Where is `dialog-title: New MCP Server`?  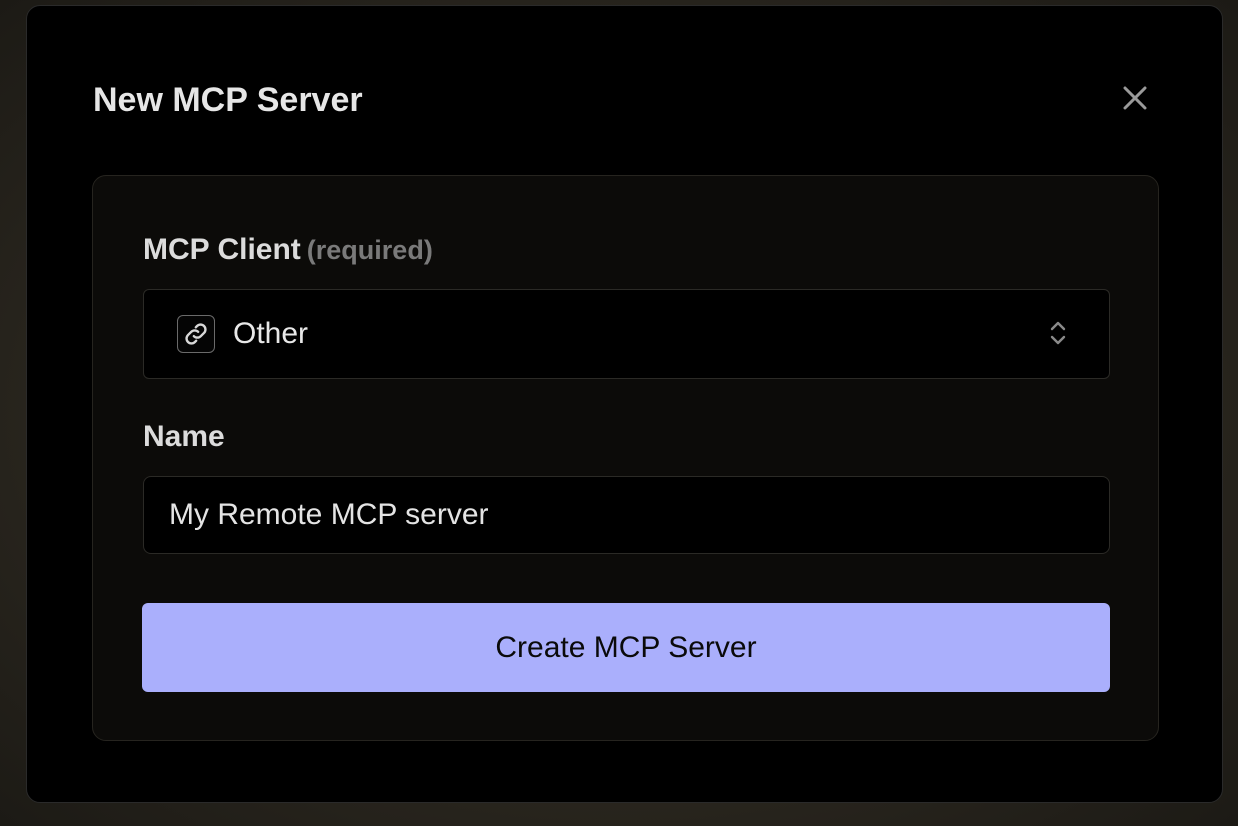
dialog-title: New MCP Server is located at coordinates (228, 100).